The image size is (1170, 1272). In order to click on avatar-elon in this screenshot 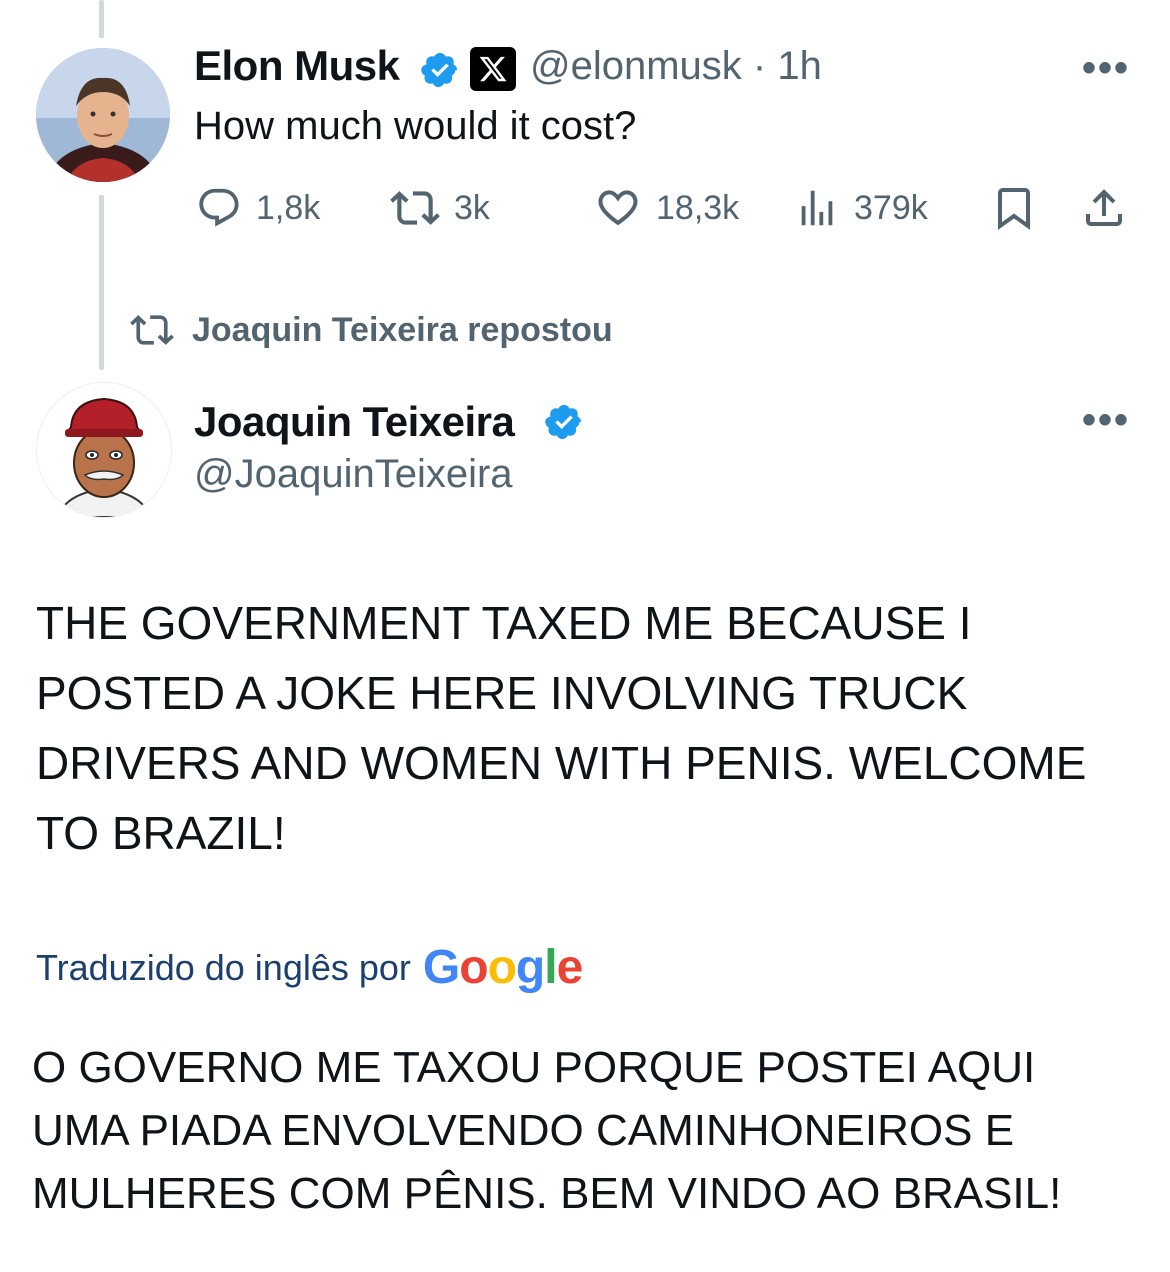, I will do `click(103, 115)`.